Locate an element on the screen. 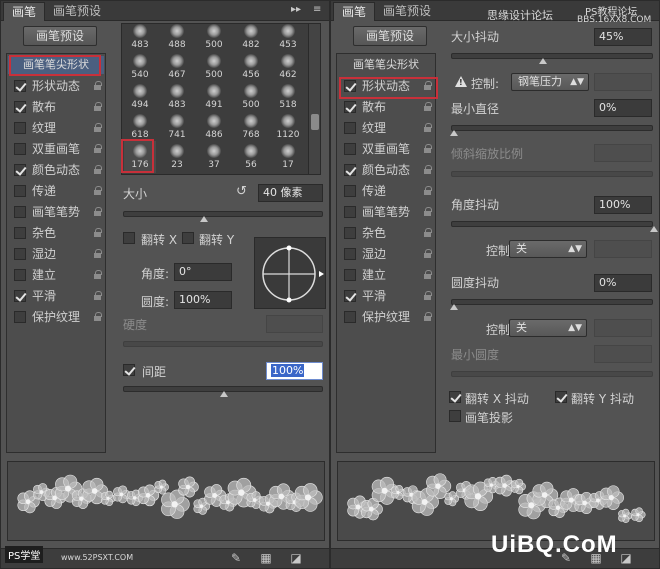  roundness-jitter-field: 0% is located at coordinates (623, 283).